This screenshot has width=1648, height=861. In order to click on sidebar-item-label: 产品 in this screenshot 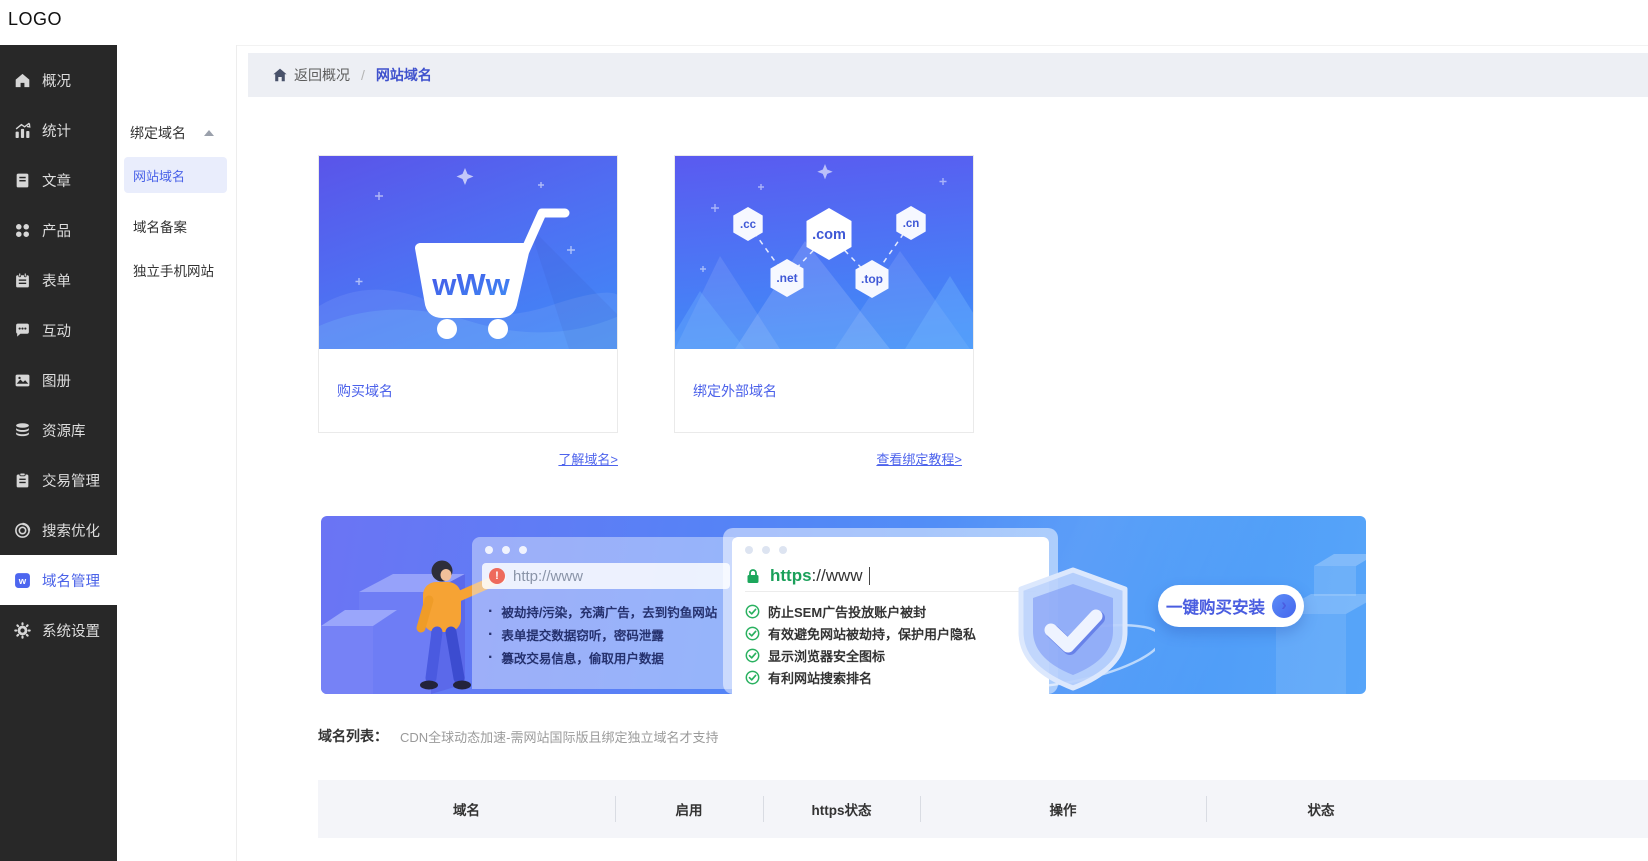, I will do `click(56, 231)`.